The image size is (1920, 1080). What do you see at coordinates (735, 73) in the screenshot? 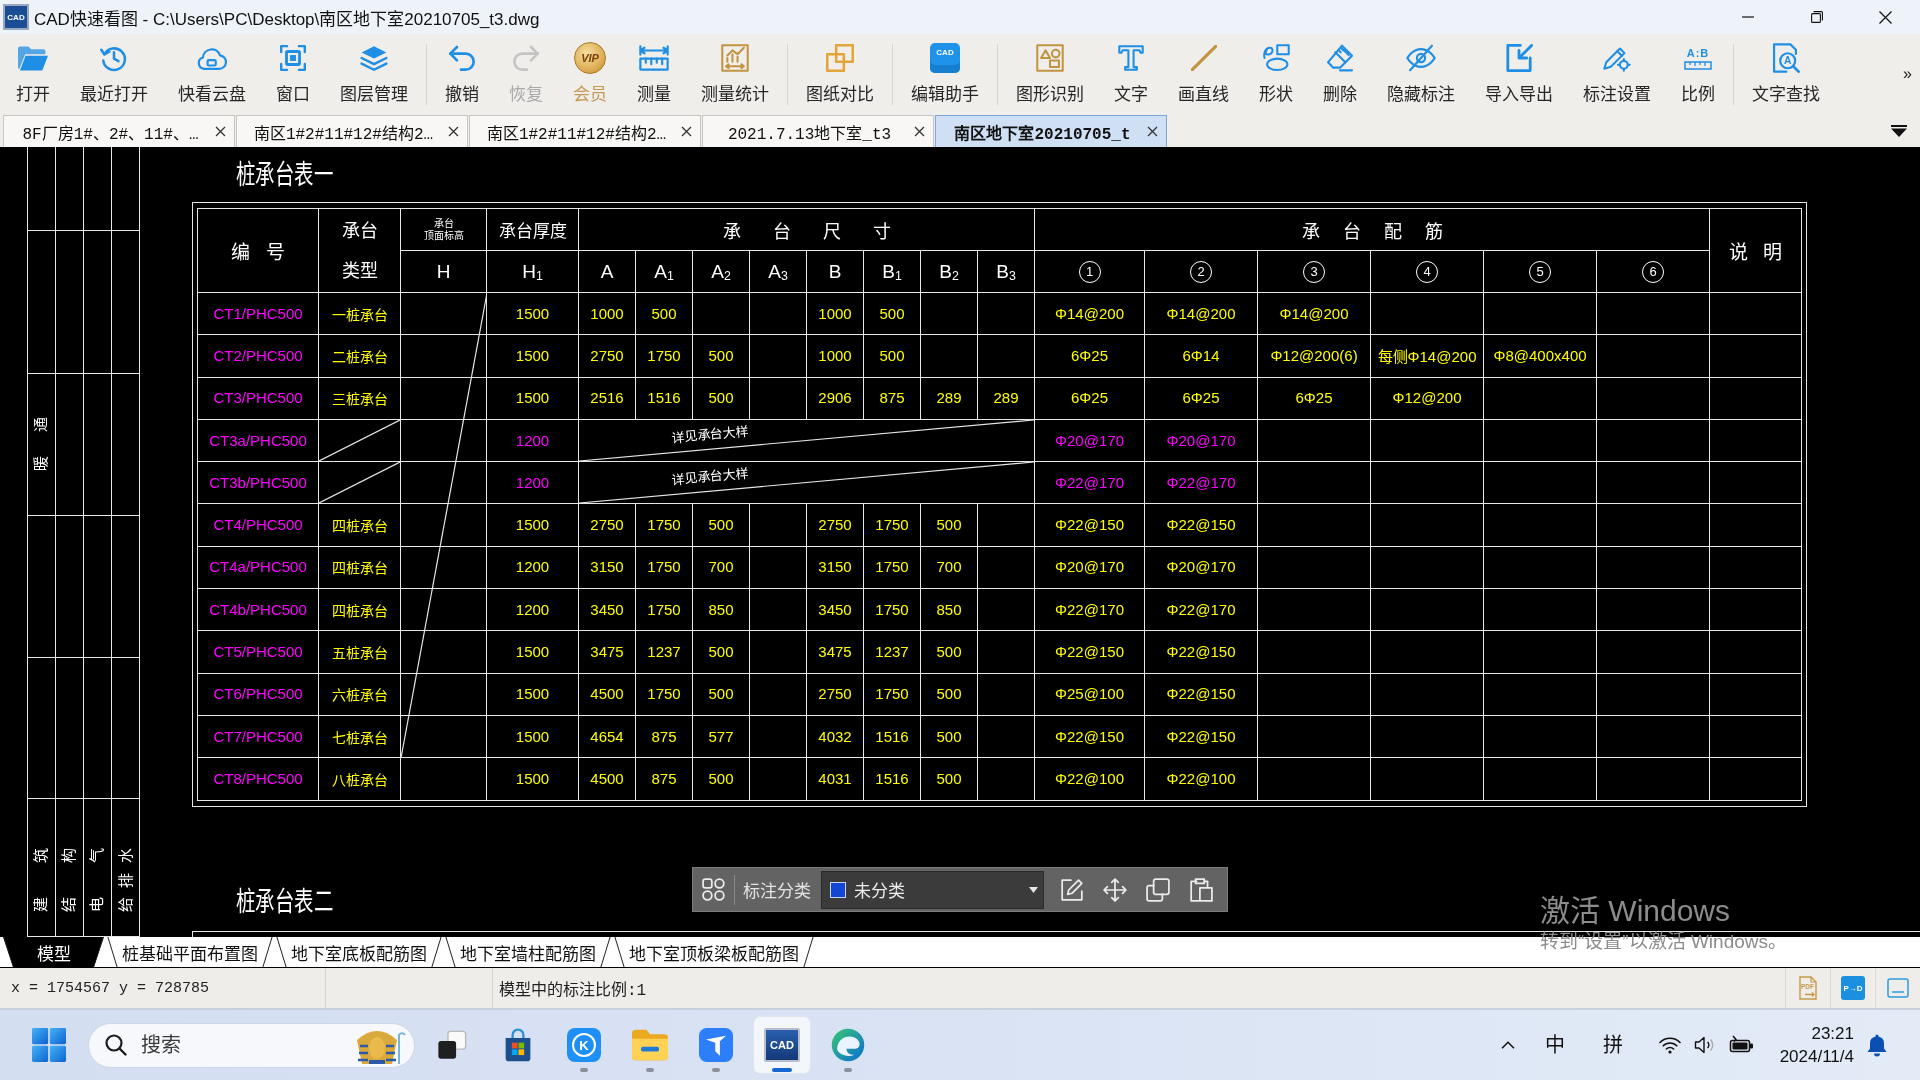
I see `toolbar-button: 测量统计` at bounding box center [735, 73].